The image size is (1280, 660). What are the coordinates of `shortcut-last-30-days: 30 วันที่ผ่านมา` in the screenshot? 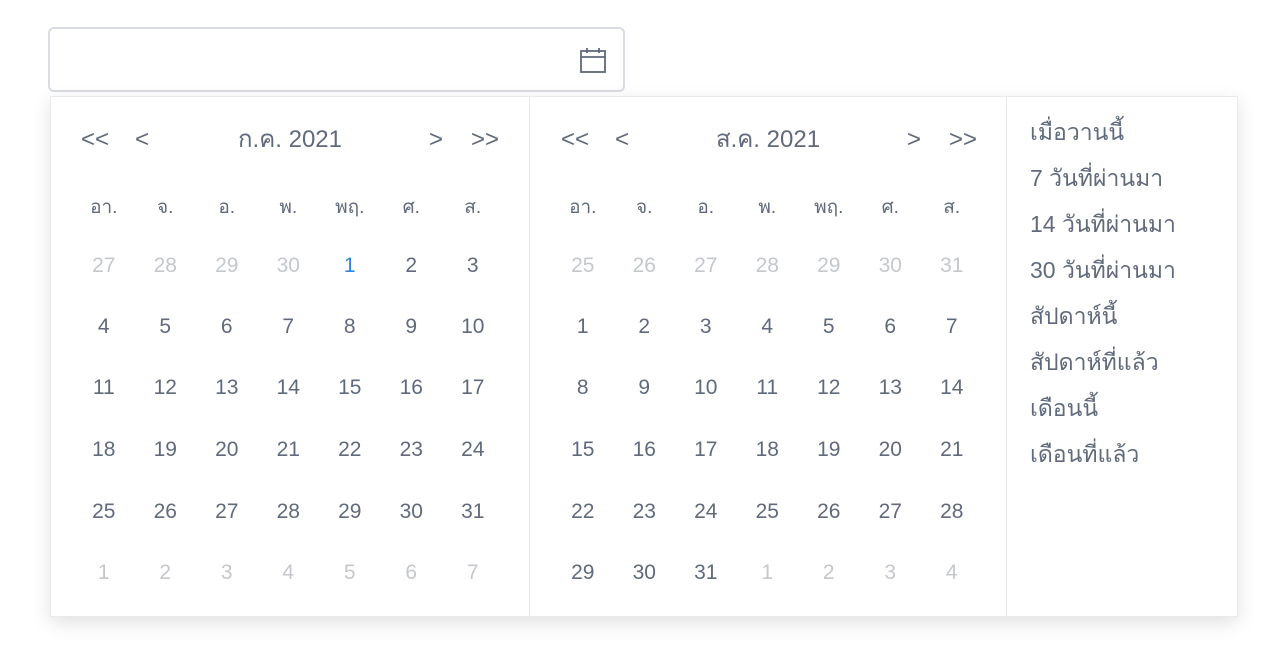 It's located at (1133, 270).